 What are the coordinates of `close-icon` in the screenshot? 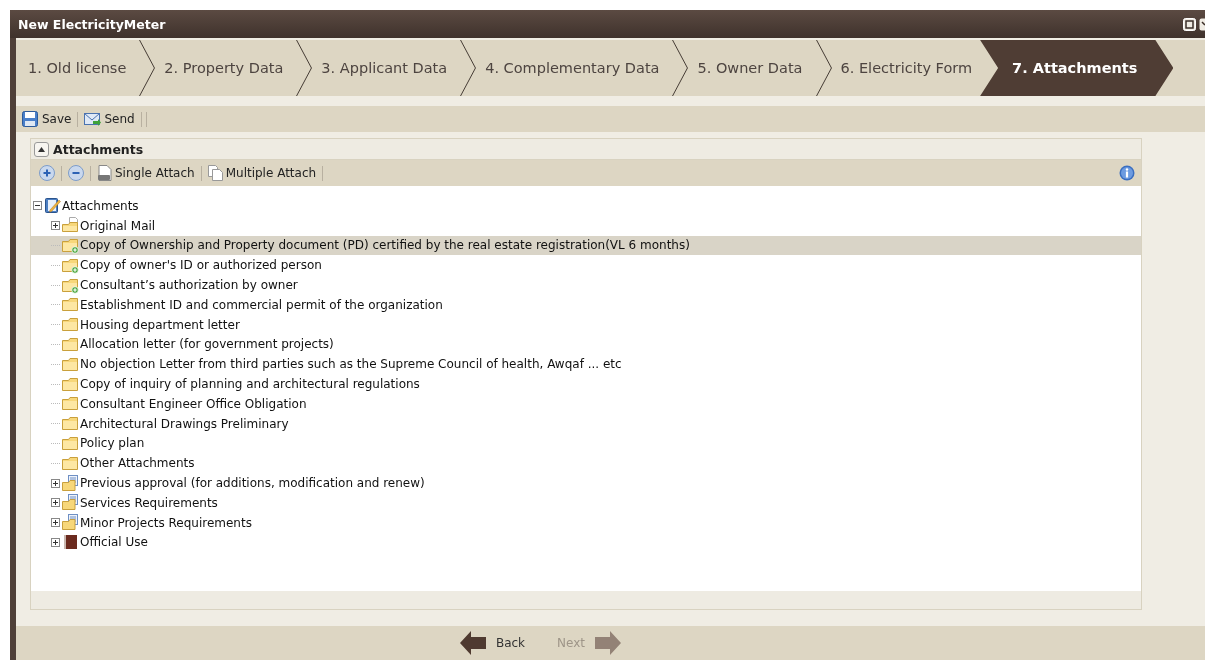 It's located at (1202, 24).